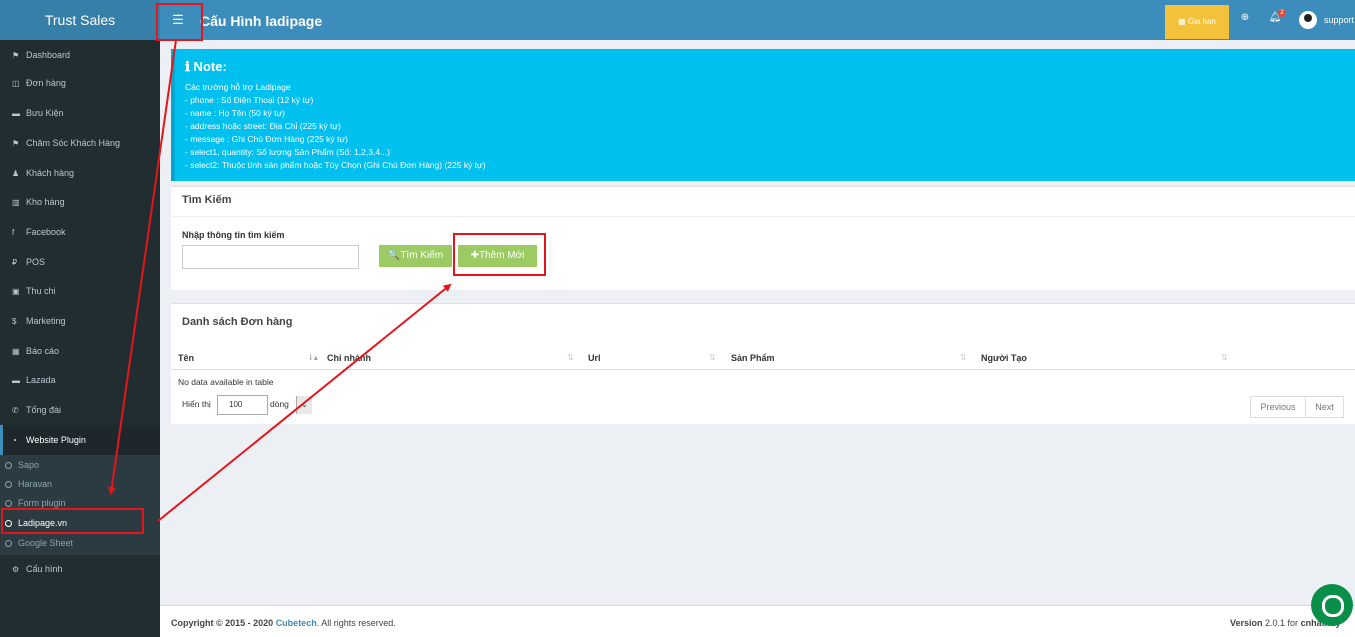  What do you see at coordinates (186, 358) in the screenshot?
I see `column-header-name: Tên` at bounding box center [186, 358].